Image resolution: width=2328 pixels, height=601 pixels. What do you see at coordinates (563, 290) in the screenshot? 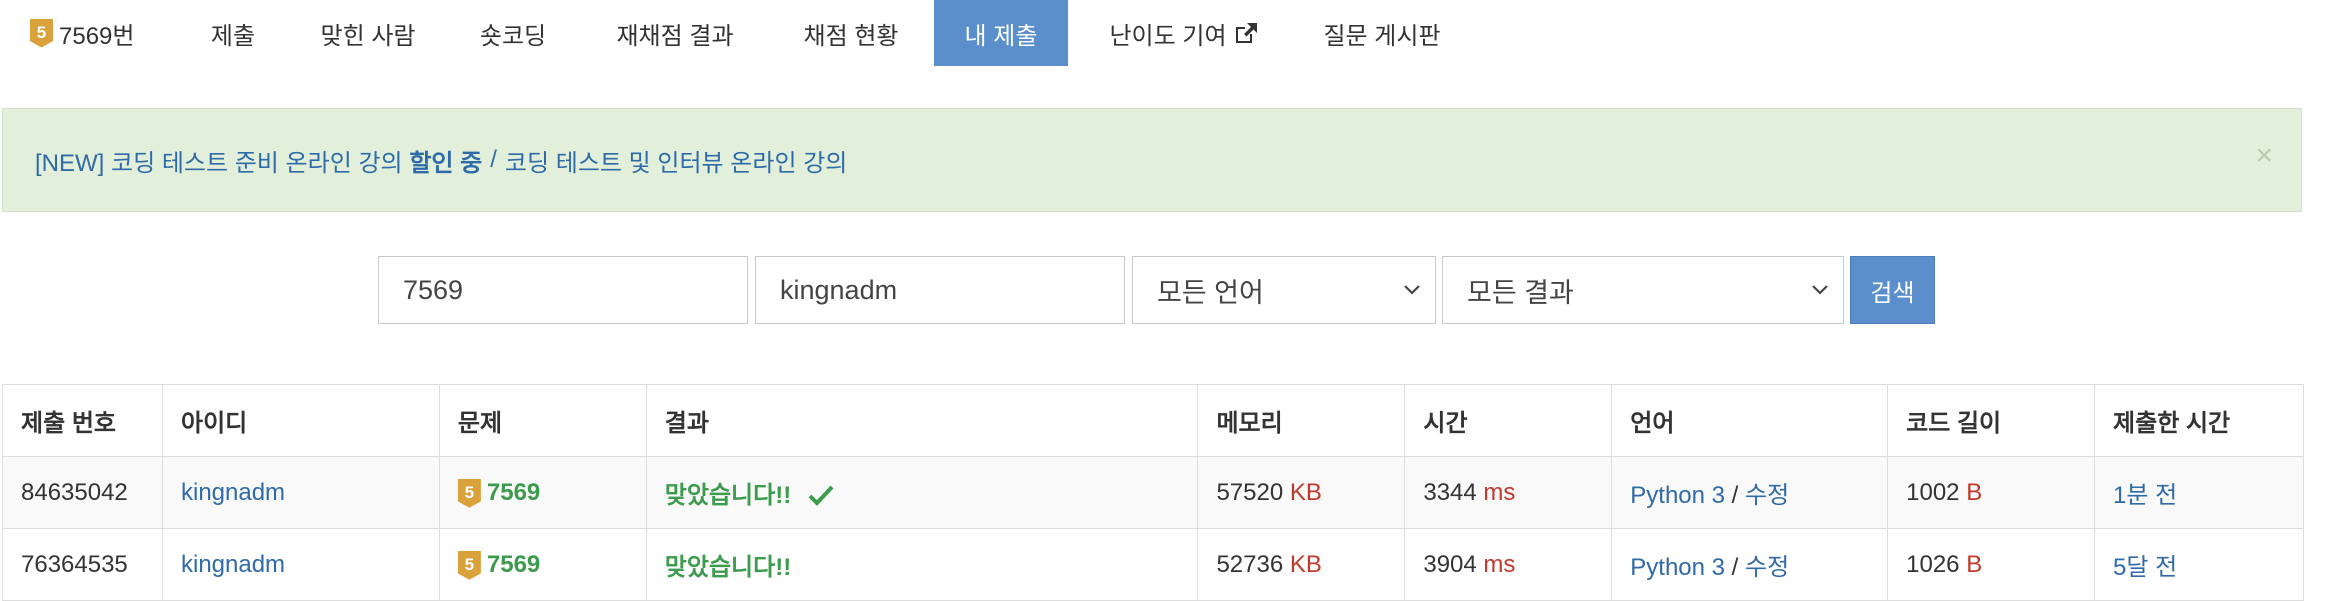
I see `problem-id-input: 7569` at bounding box center [563, 290].